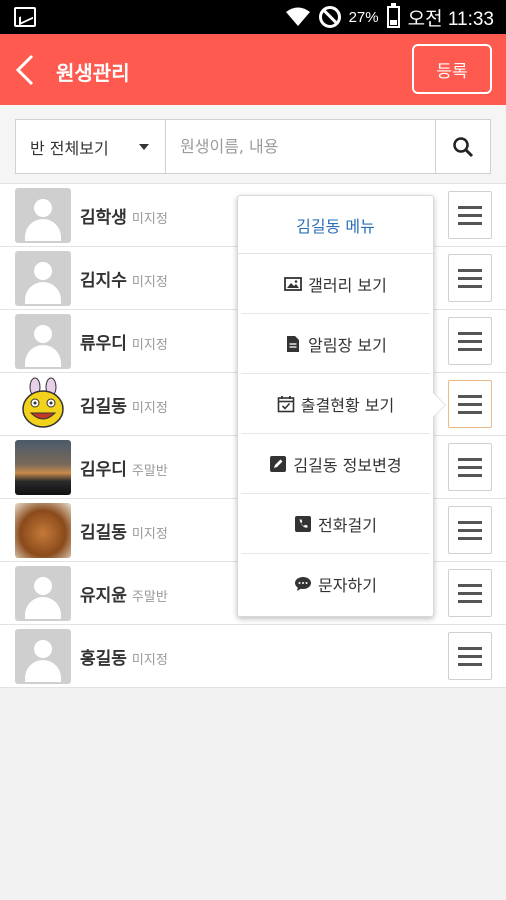 This screenshot has height=900, width=506. What do you see at coordinates (452, 69) in the screenshot?
I see `register-button: 등록` at bounding box center [452, 69].